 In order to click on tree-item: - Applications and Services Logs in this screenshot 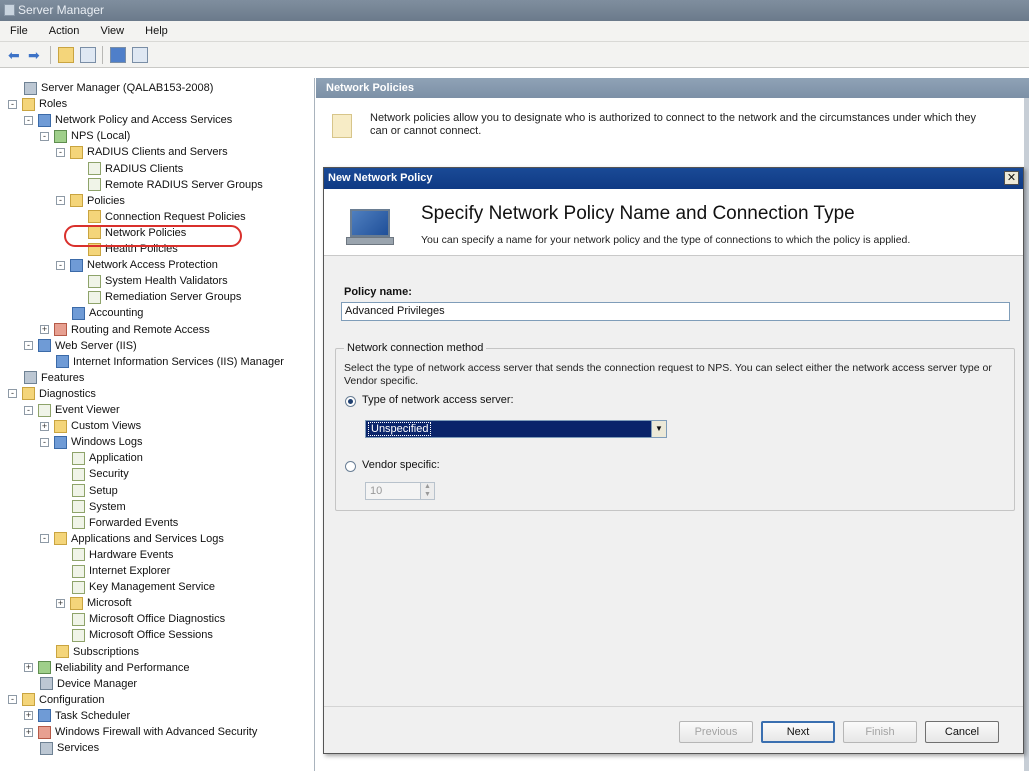, I will do `click(132, 539)`.